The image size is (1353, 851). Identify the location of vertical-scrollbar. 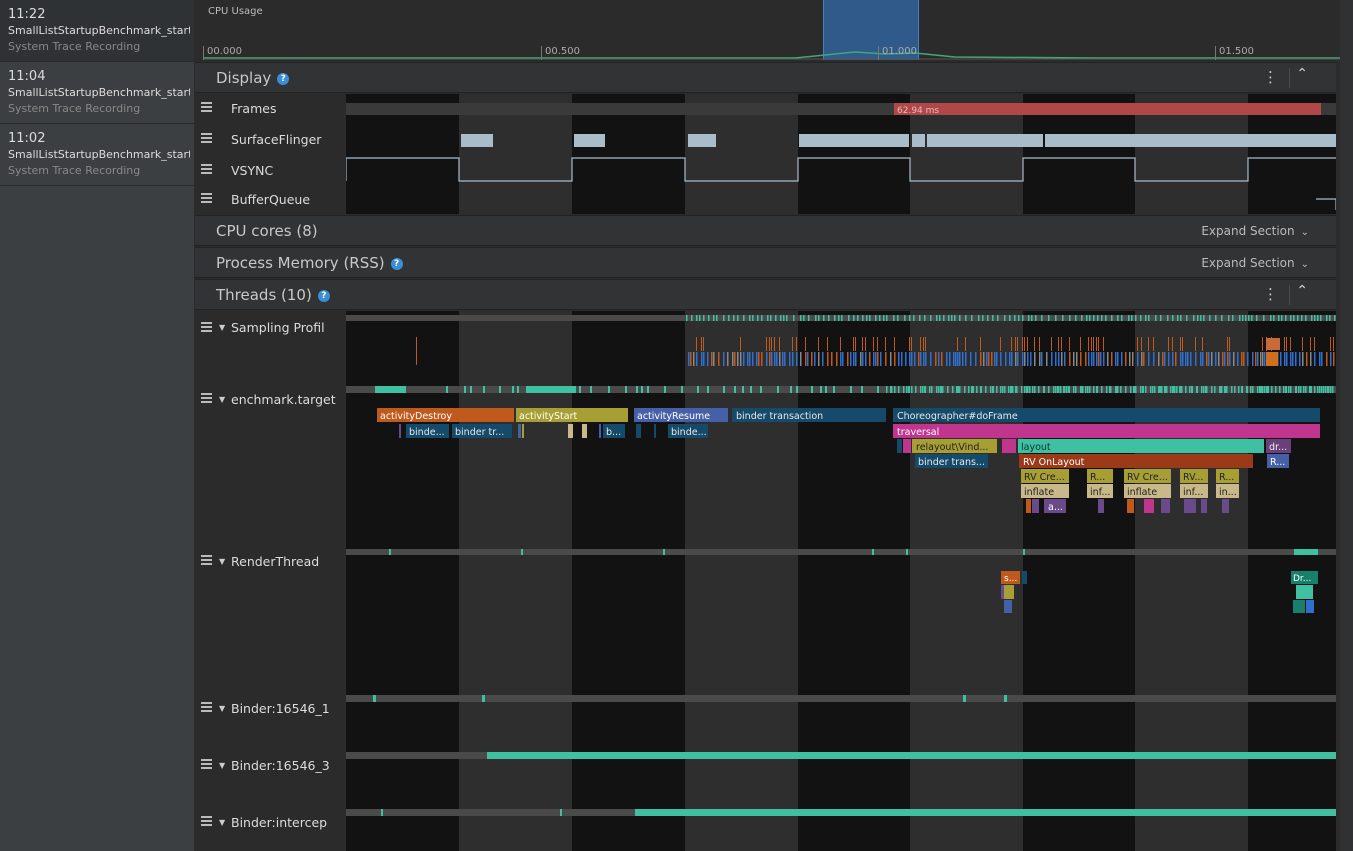
(1346, 425).